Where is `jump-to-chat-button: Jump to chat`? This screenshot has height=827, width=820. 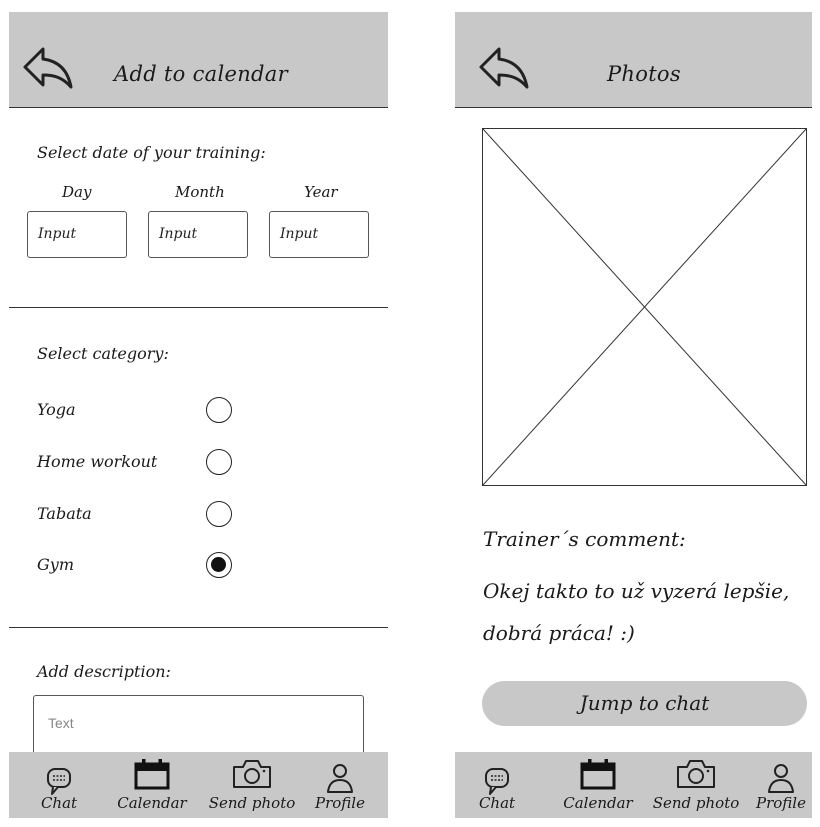
jump-to-chat-button: Jump to chat is located at coordinates (644, 703).